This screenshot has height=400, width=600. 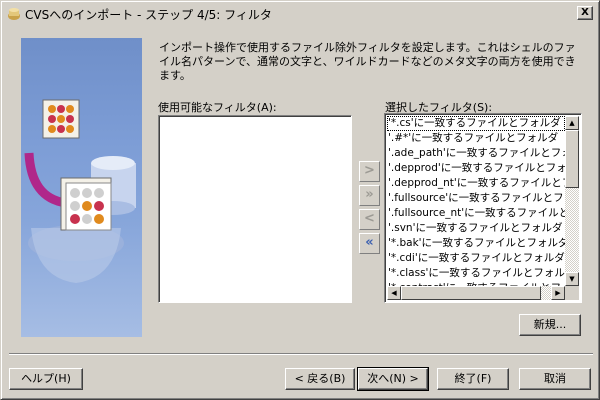 I want to click on finish-button: 終了(F), so click(x=473, y=379).